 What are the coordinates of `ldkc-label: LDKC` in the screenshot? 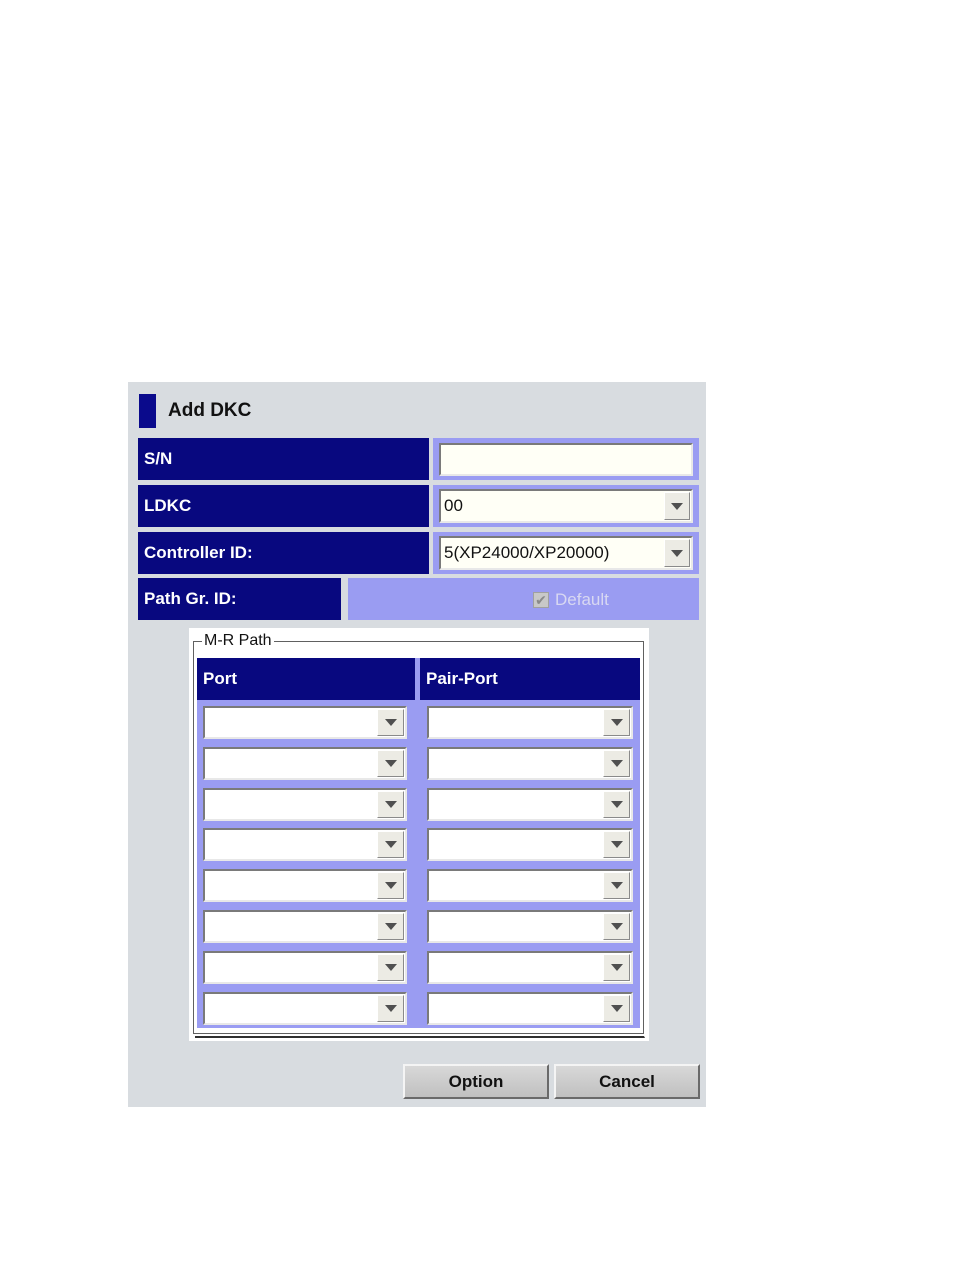 It's located at (283, 506).